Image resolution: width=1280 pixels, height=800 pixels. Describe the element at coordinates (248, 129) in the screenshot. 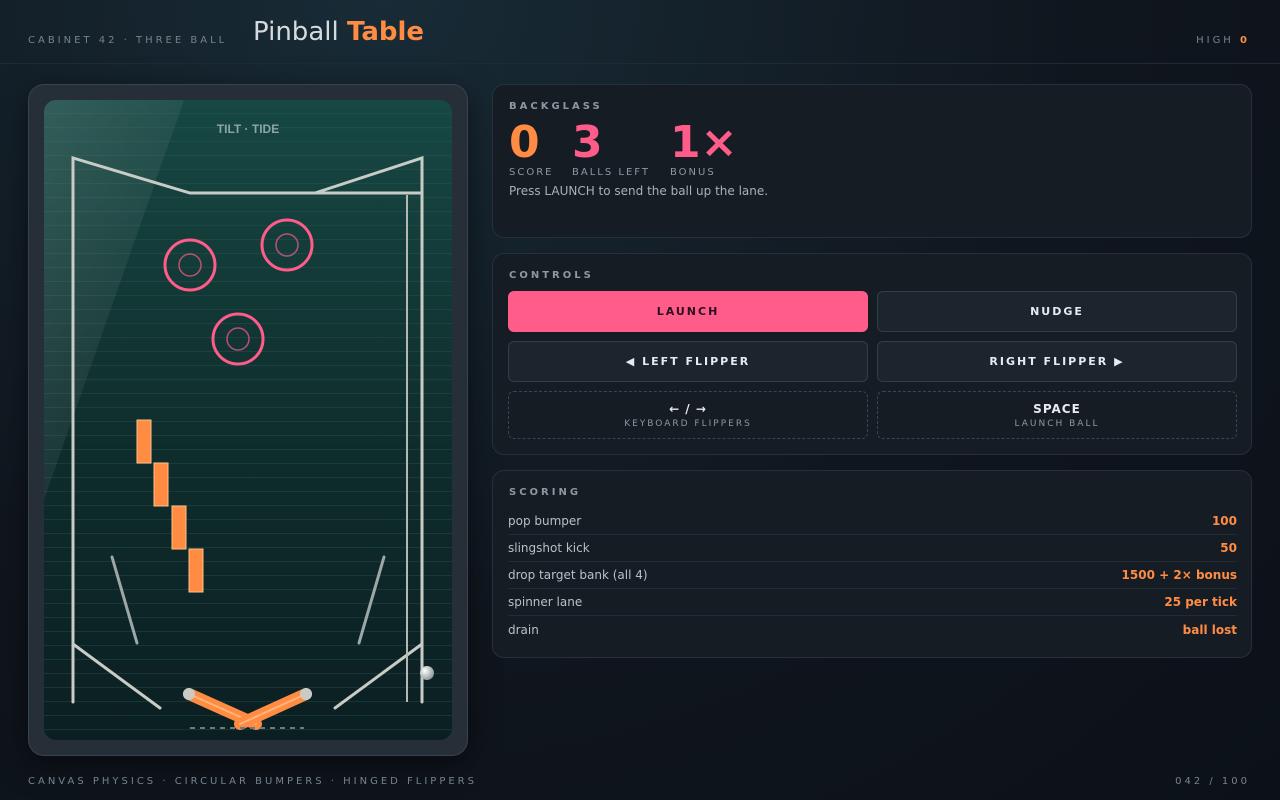

I see `table-label: TILT · TIDE` at that location.